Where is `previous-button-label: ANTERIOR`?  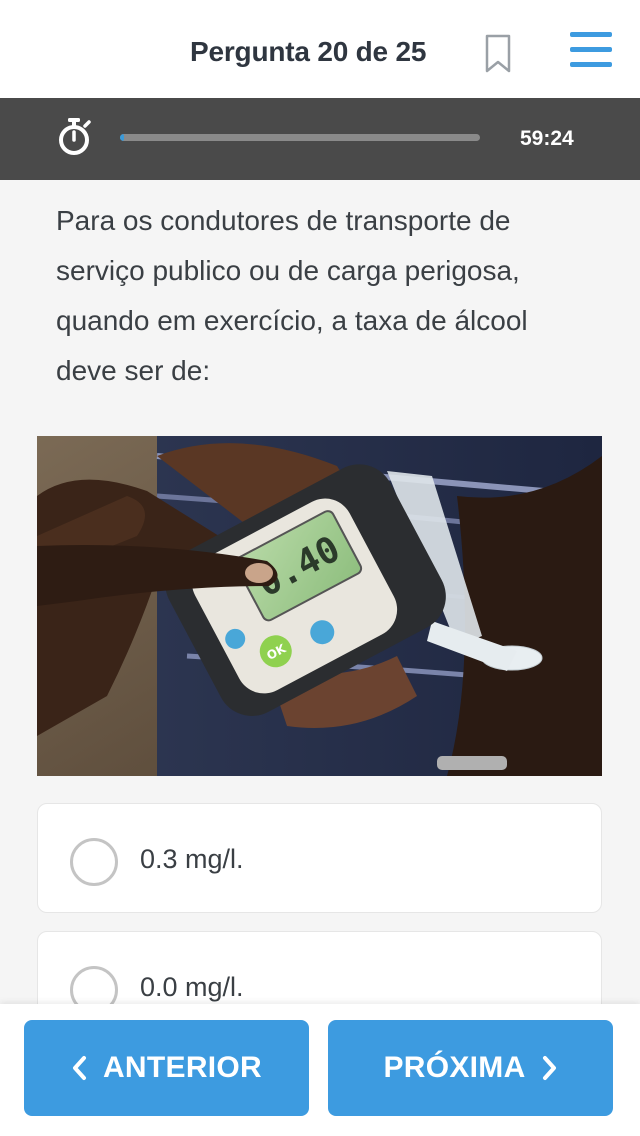 previous-button-label: ANTERIOR is located at coordinates (182, 1067).